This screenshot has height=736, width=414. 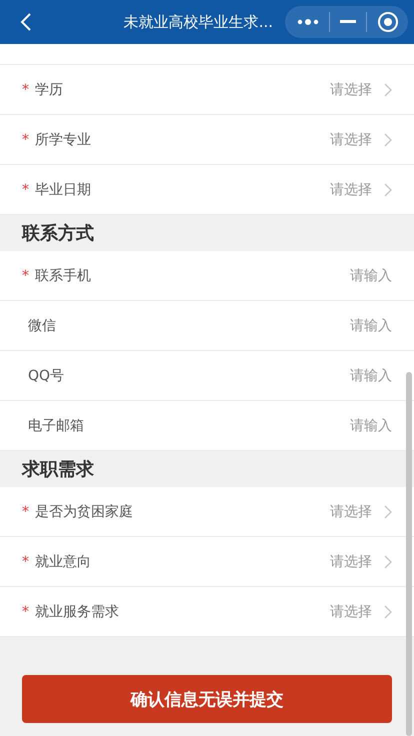 What do you see at coordinates (46, 375) in the screenshot?
I see `field-label: QQ号` at bounding box center [46, 375].